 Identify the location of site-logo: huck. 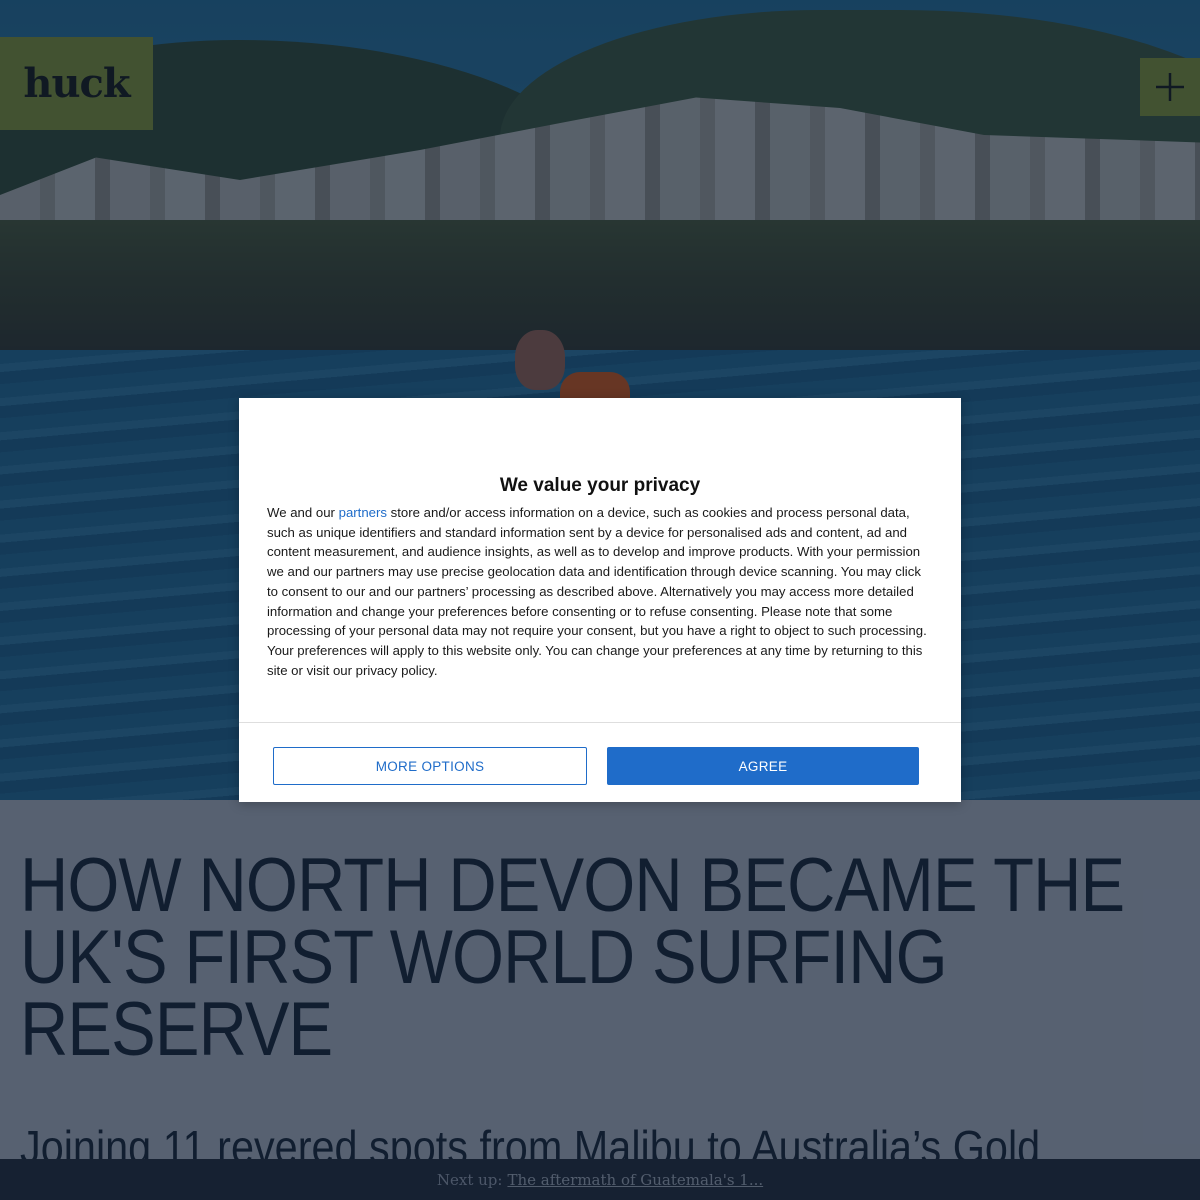
(76, 83).